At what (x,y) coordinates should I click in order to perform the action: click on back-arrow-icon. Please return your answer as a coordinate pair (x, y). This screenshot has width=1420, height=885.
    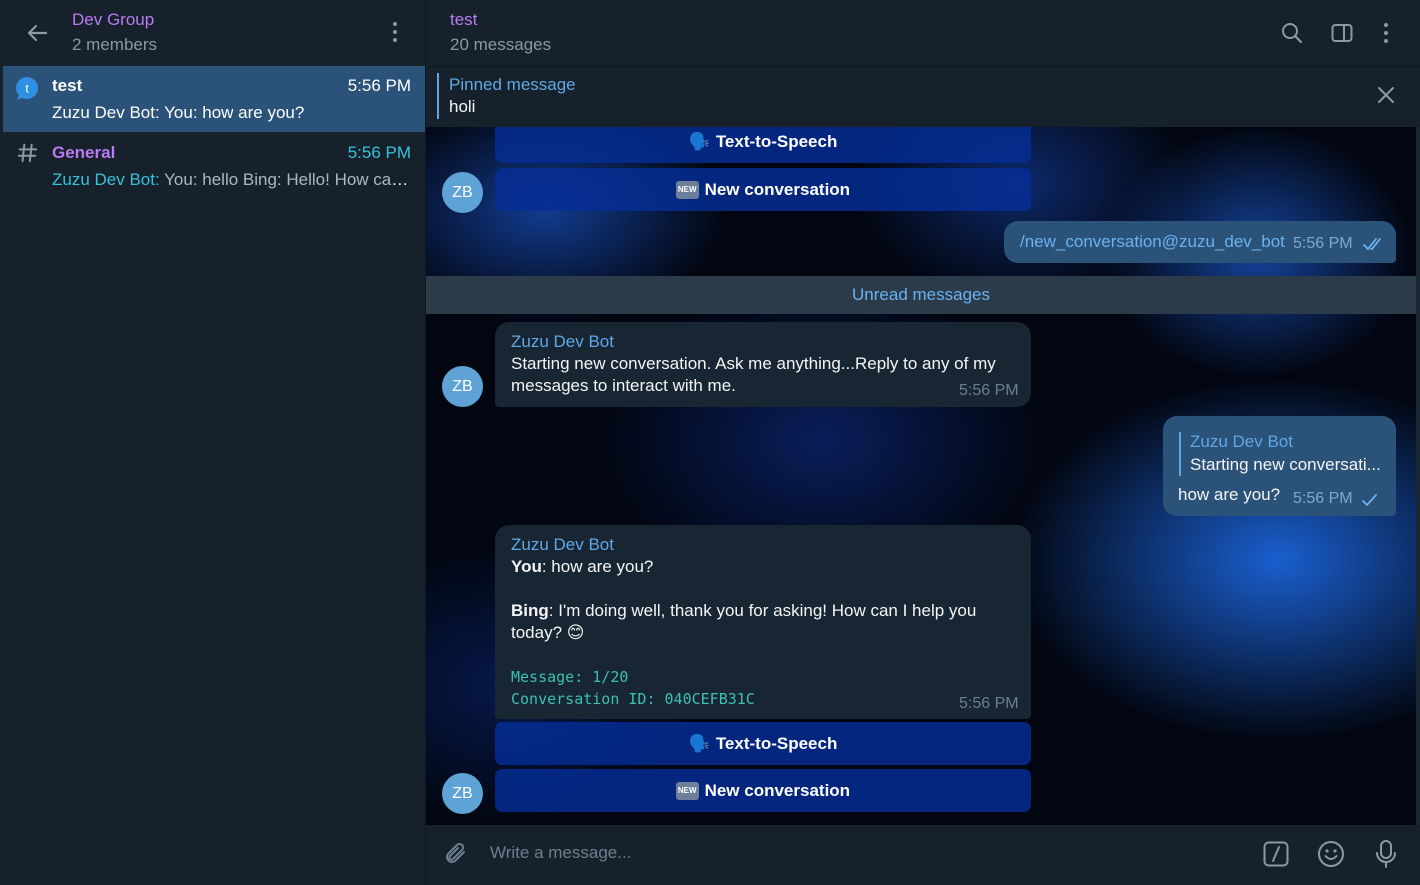
    Looking at the image, I should click on (37, 33).